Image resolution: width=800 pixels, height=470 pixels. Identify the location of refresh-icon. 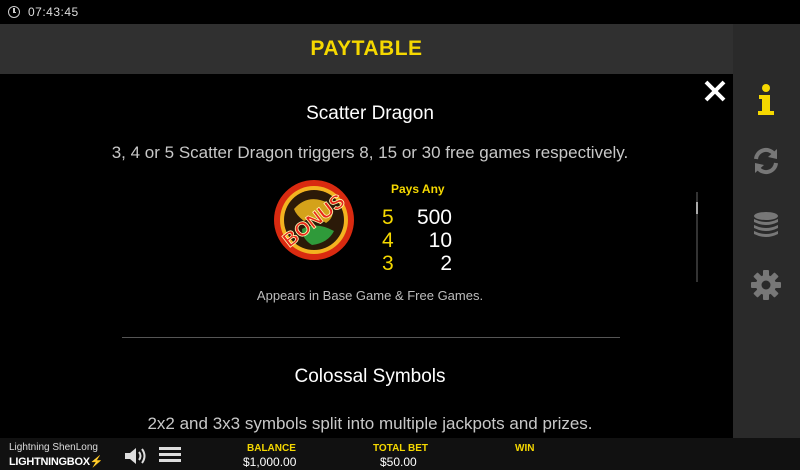
(766, 161).